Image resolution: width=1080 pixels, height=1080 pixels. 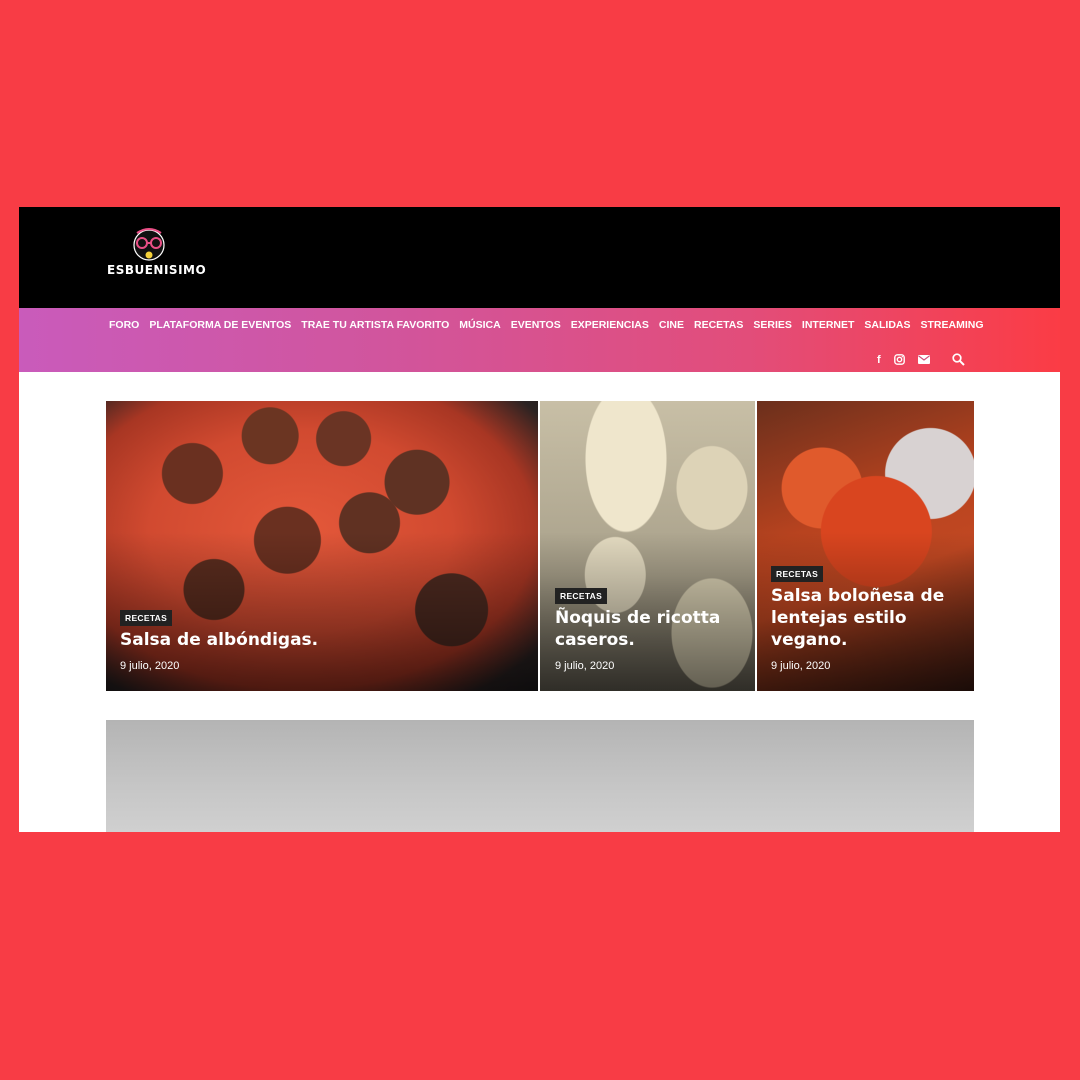 I want to click on card-title: Salsa de albóndigas., so click(x=219, y=640).